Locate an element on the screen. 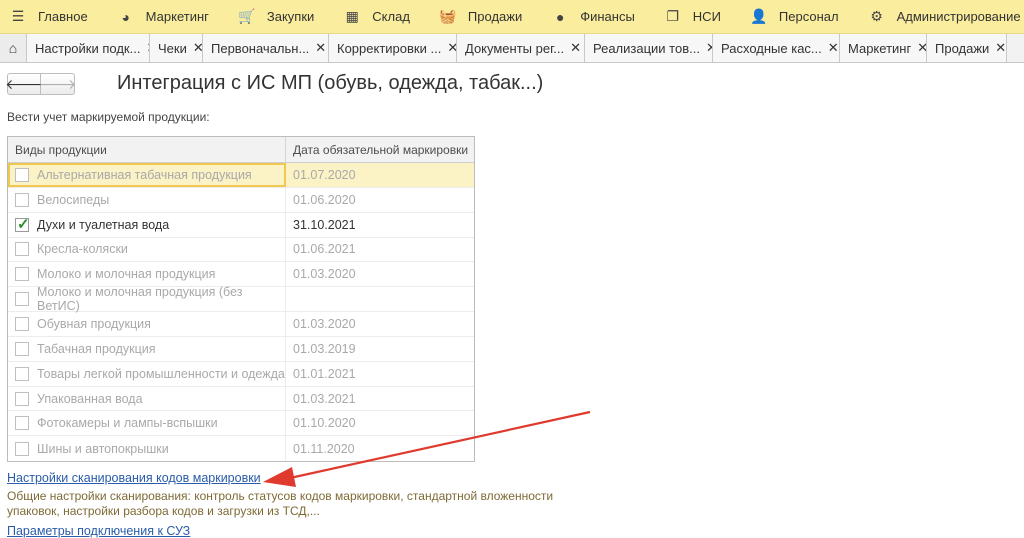 The width and height of the screenshot is (1024, 538). annotation-arrow is located at coordinates (427, 448).